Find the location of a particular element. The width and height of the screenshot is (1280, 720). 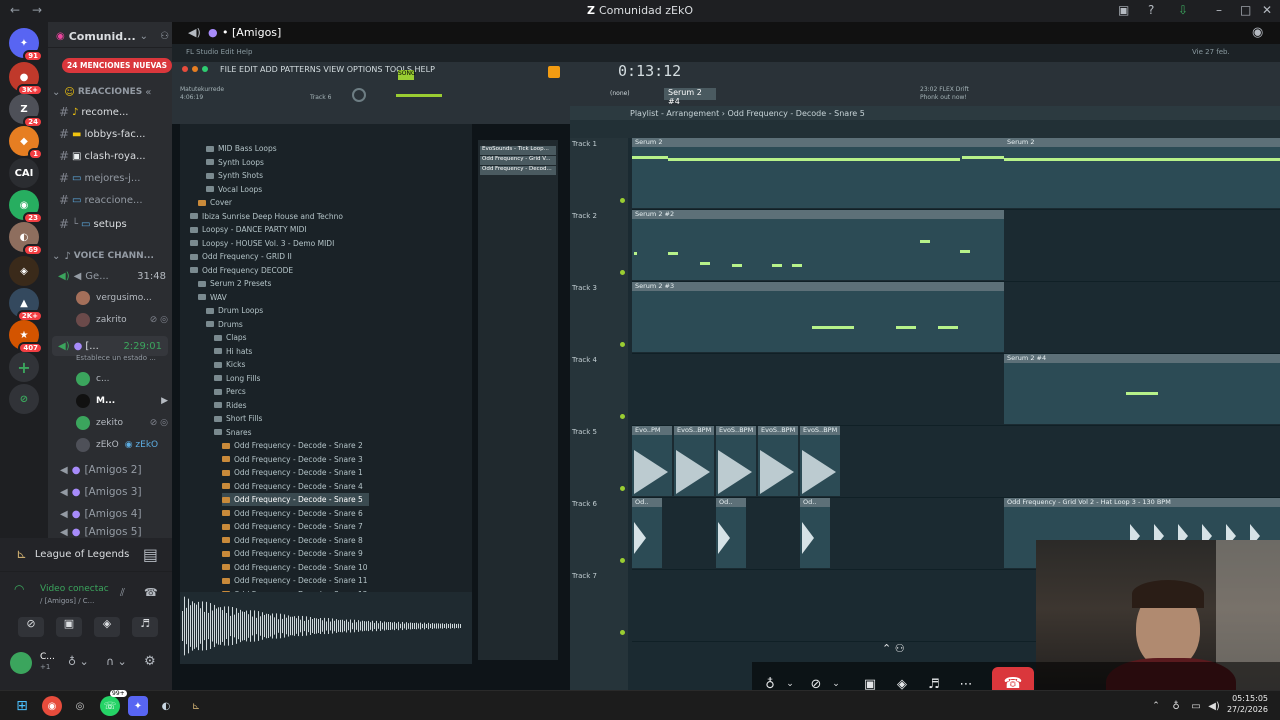

browser-item: Odd Frequency - Decode - Snare 1 is located at coordinates (292, 472).